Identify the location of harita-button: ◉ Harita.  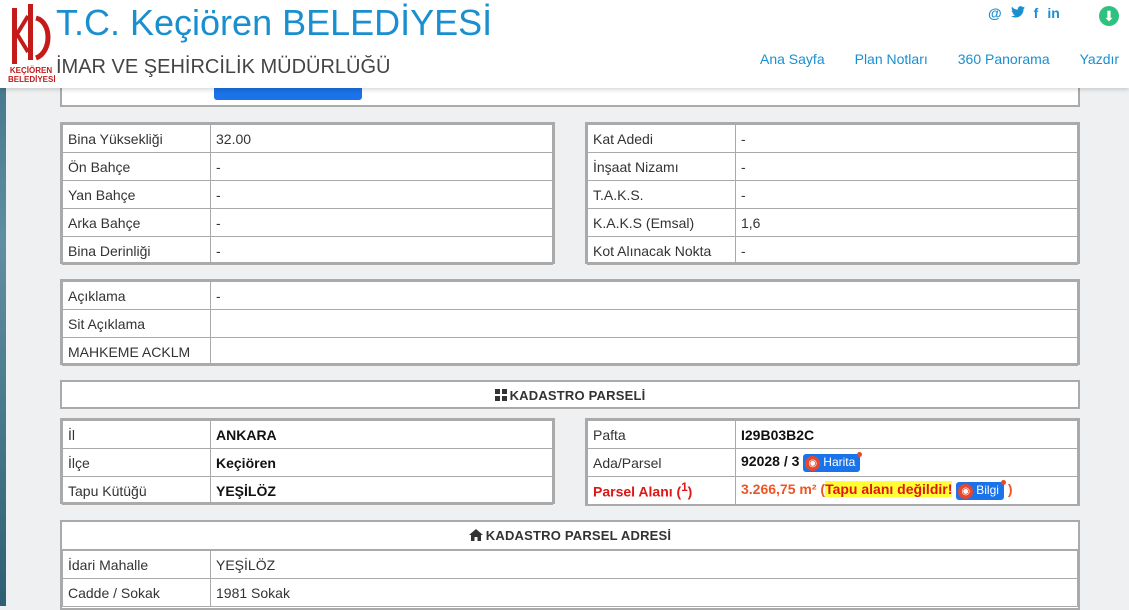
(833, 461).